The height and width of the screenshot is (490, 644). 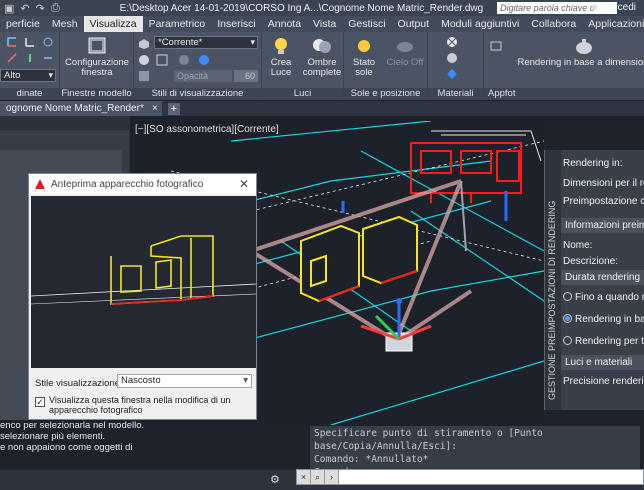 I want to click on command-search-icon: ⌕, so click(x=318, y=477).